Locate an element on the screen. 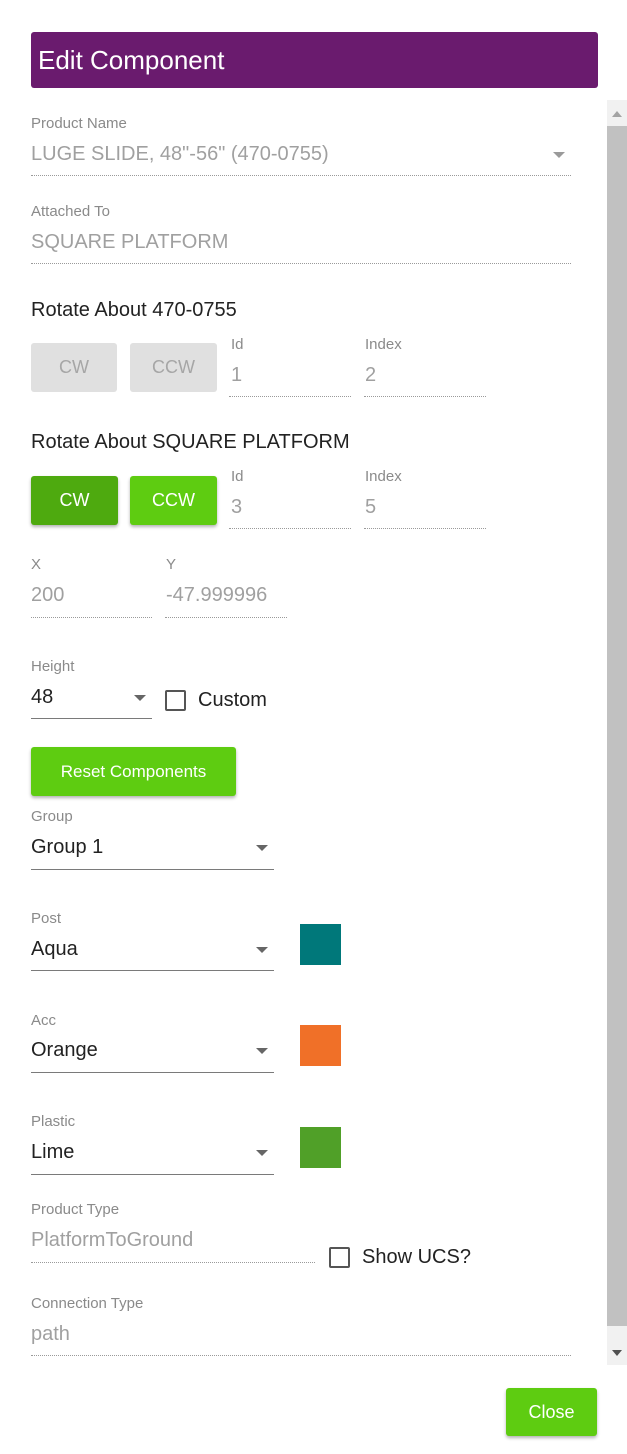  connection-type-label: Connection Type is located at coordinates (87, 1303).